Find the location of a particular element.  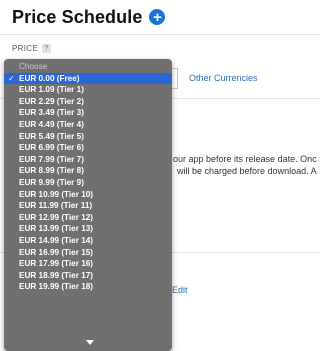

dropdown-option: EUR 17.99 (Tier 16) is located at coordinates (88, 264).